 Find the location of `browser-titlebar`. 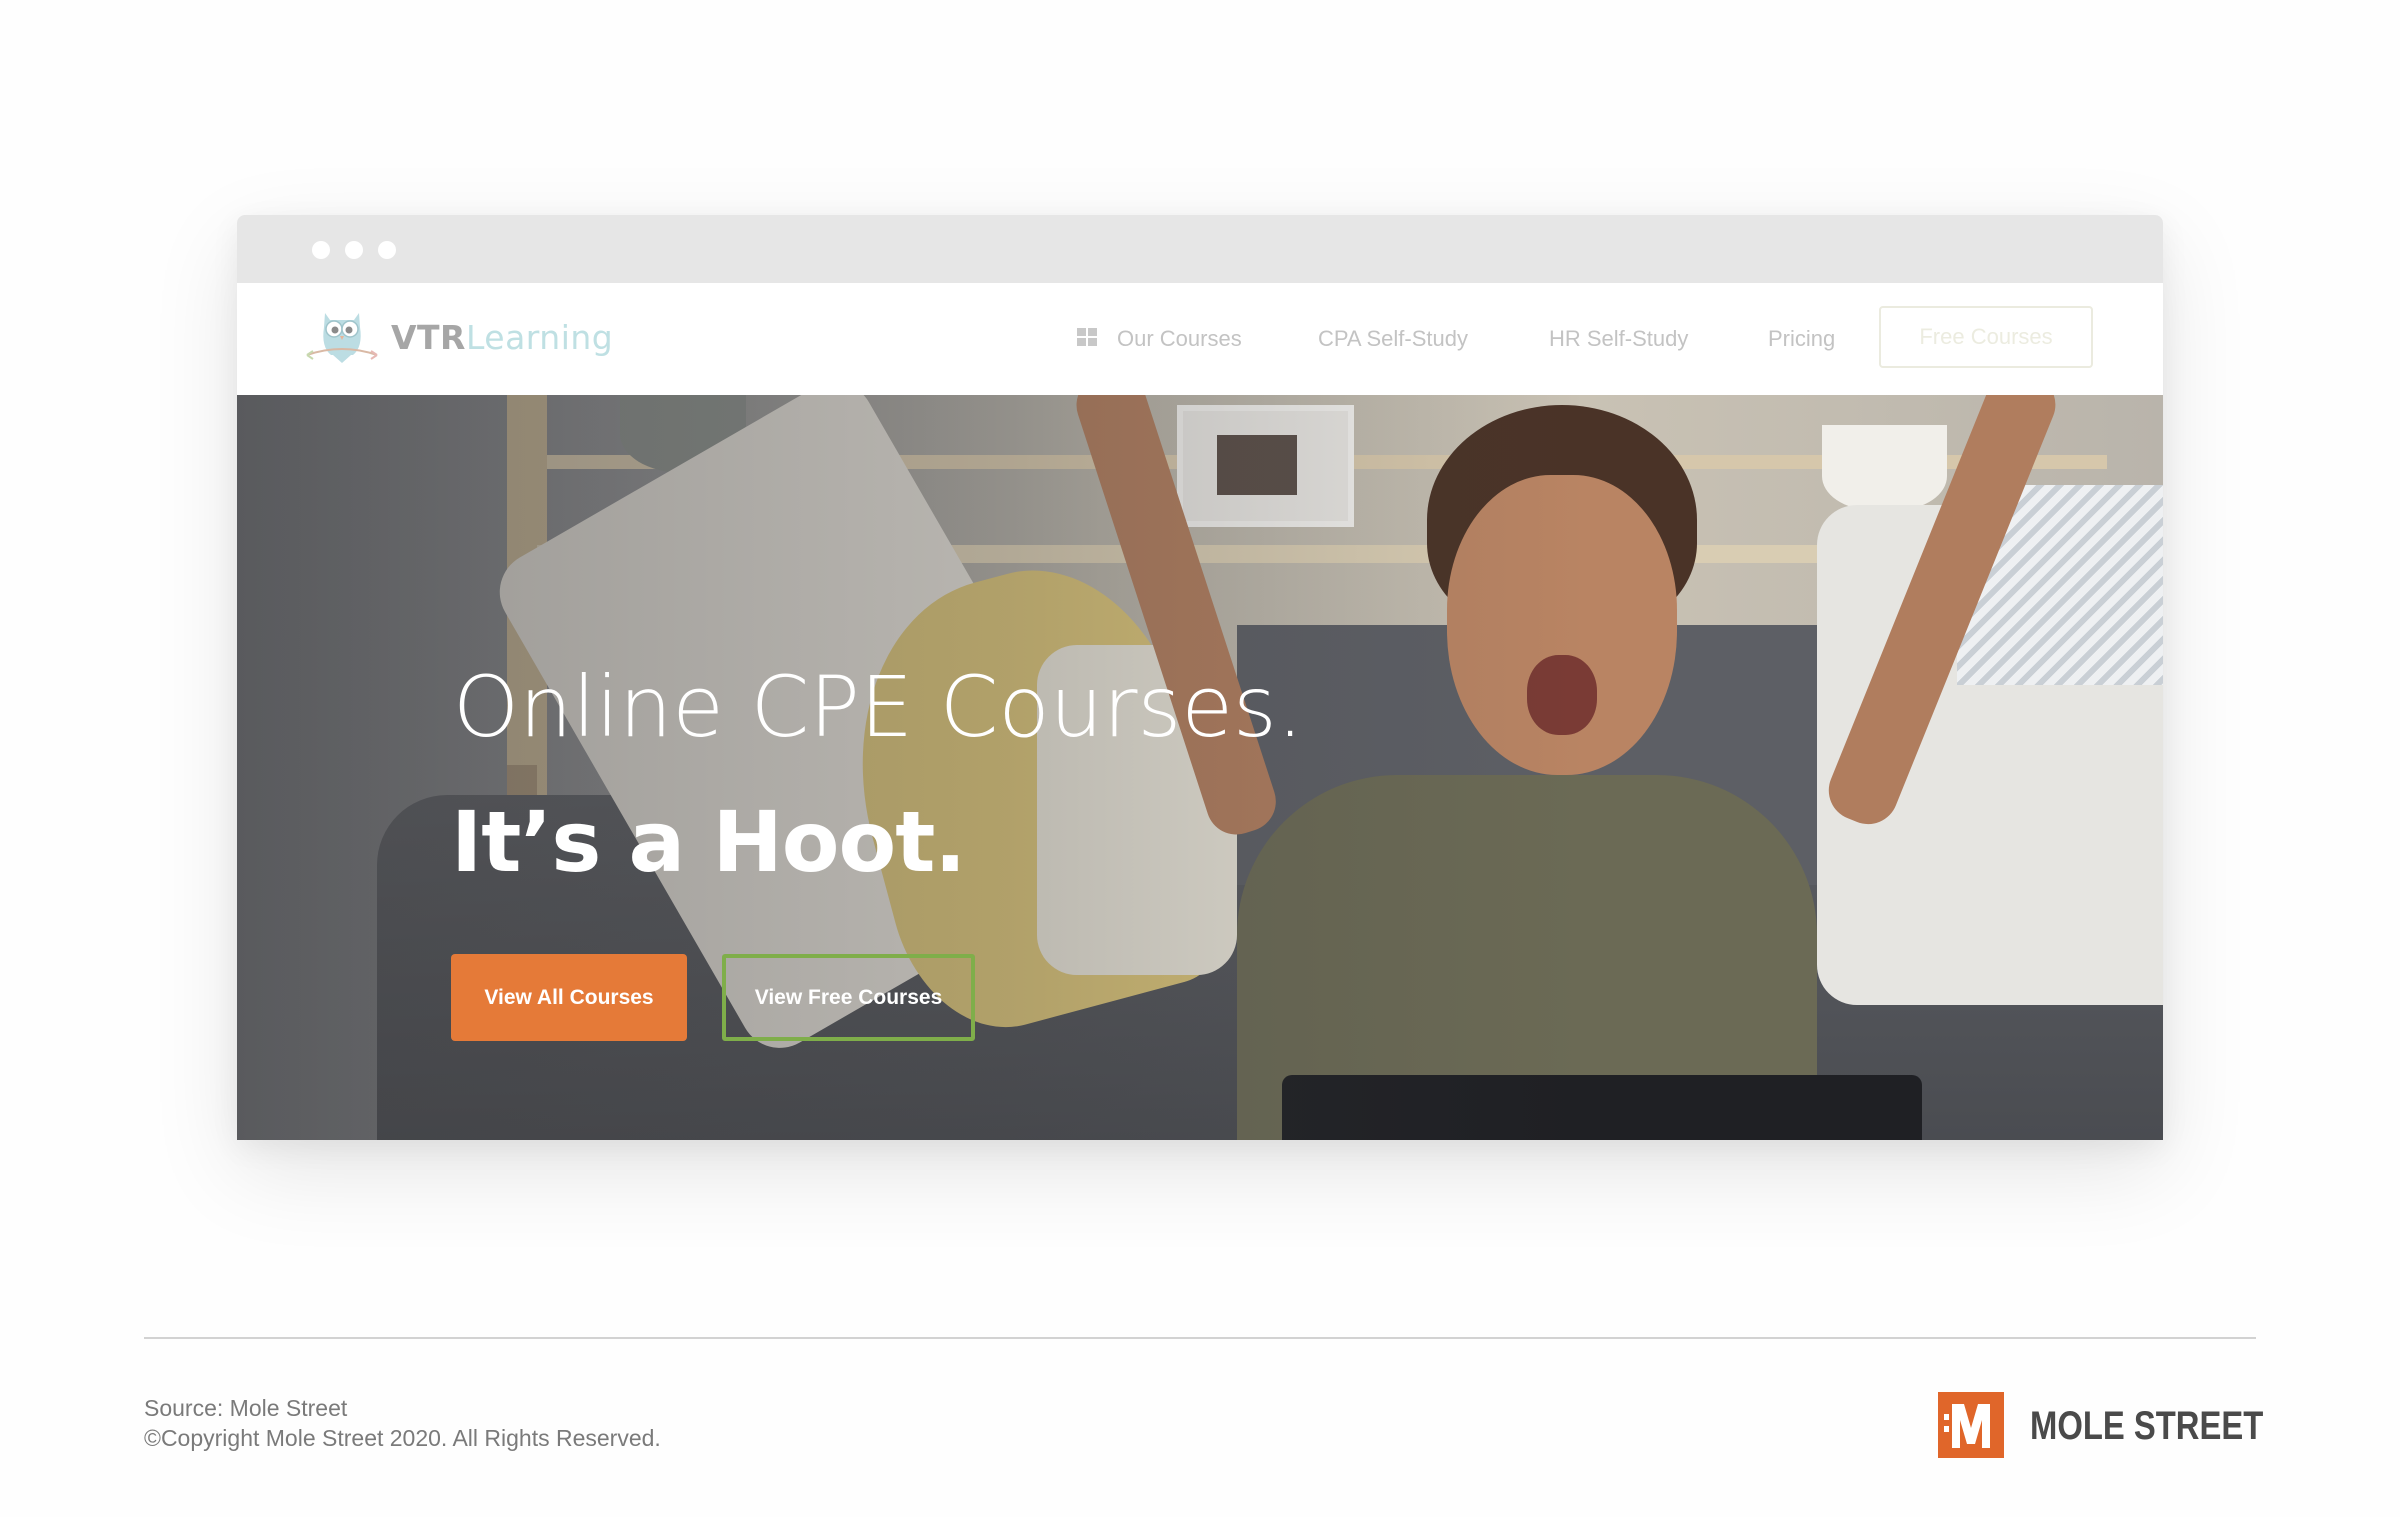

browser-titlebar is located at coordinates (1200, 249).